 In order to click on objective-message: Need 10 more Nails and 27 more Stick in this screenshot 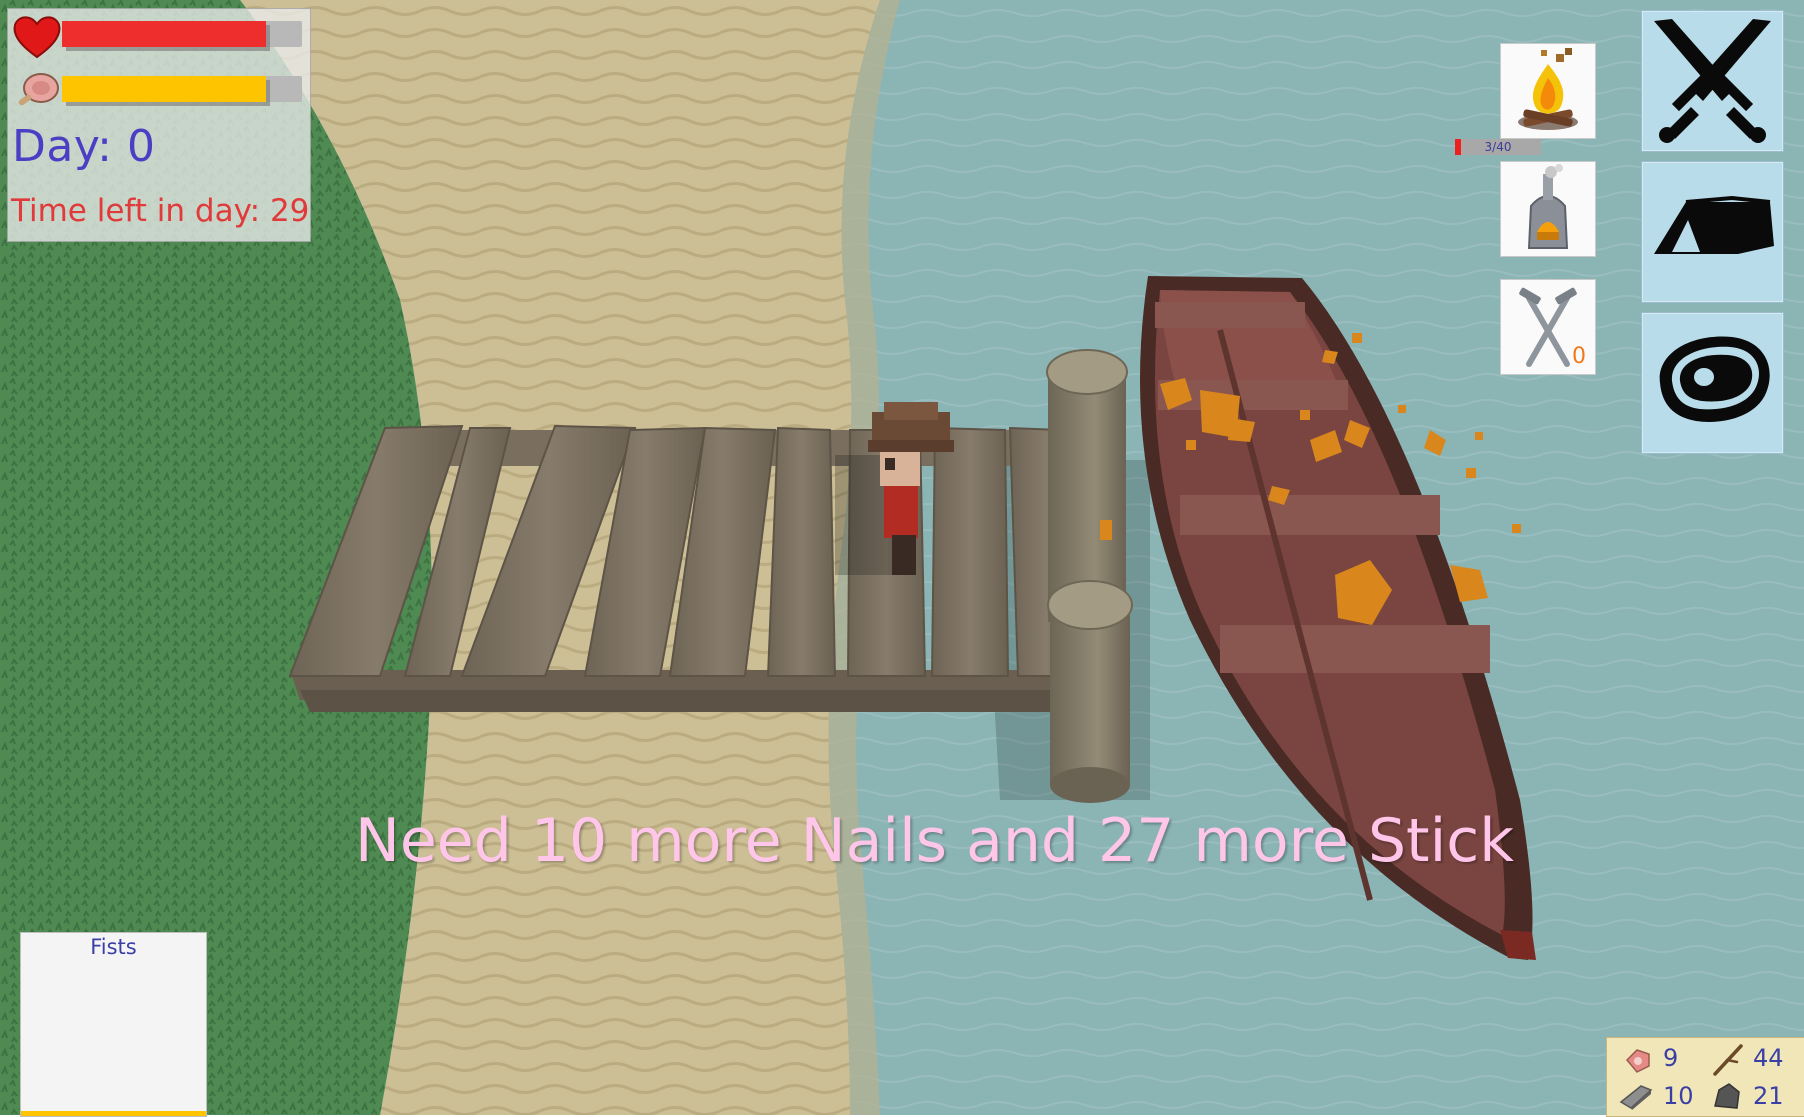, I will do `click(934, 841)`.